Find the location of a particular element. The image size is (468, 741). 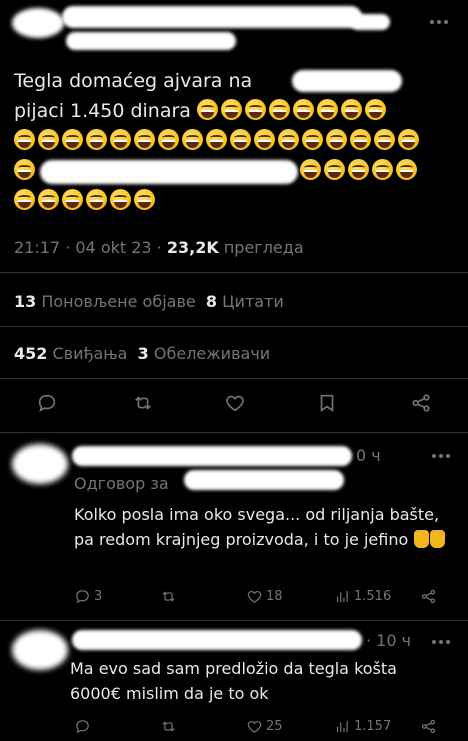

reposts-label: Поновљене објаве is located at coordinates (118, 301).